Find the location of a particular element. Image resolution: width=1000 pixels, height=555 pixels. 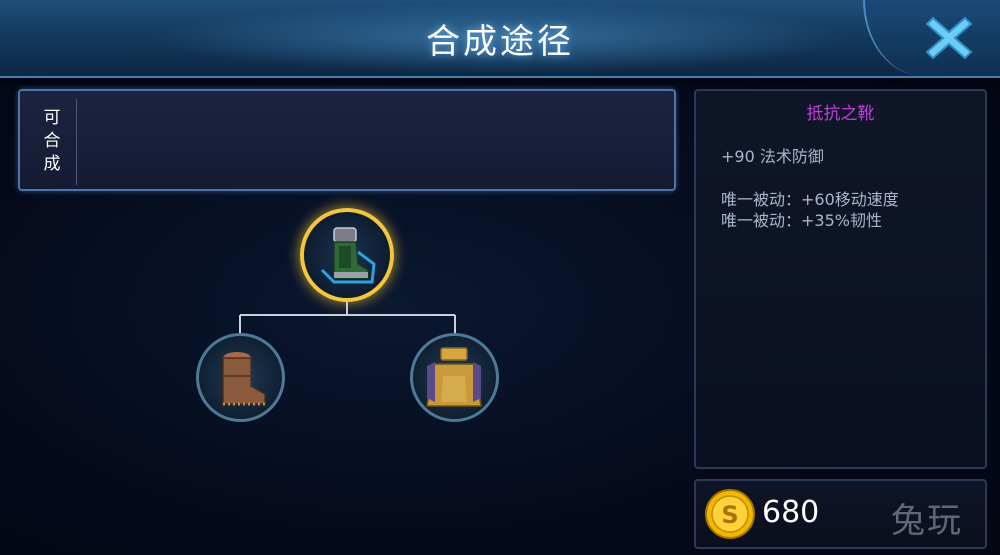

golden-armor-icon is located at coordinates (454, 377).